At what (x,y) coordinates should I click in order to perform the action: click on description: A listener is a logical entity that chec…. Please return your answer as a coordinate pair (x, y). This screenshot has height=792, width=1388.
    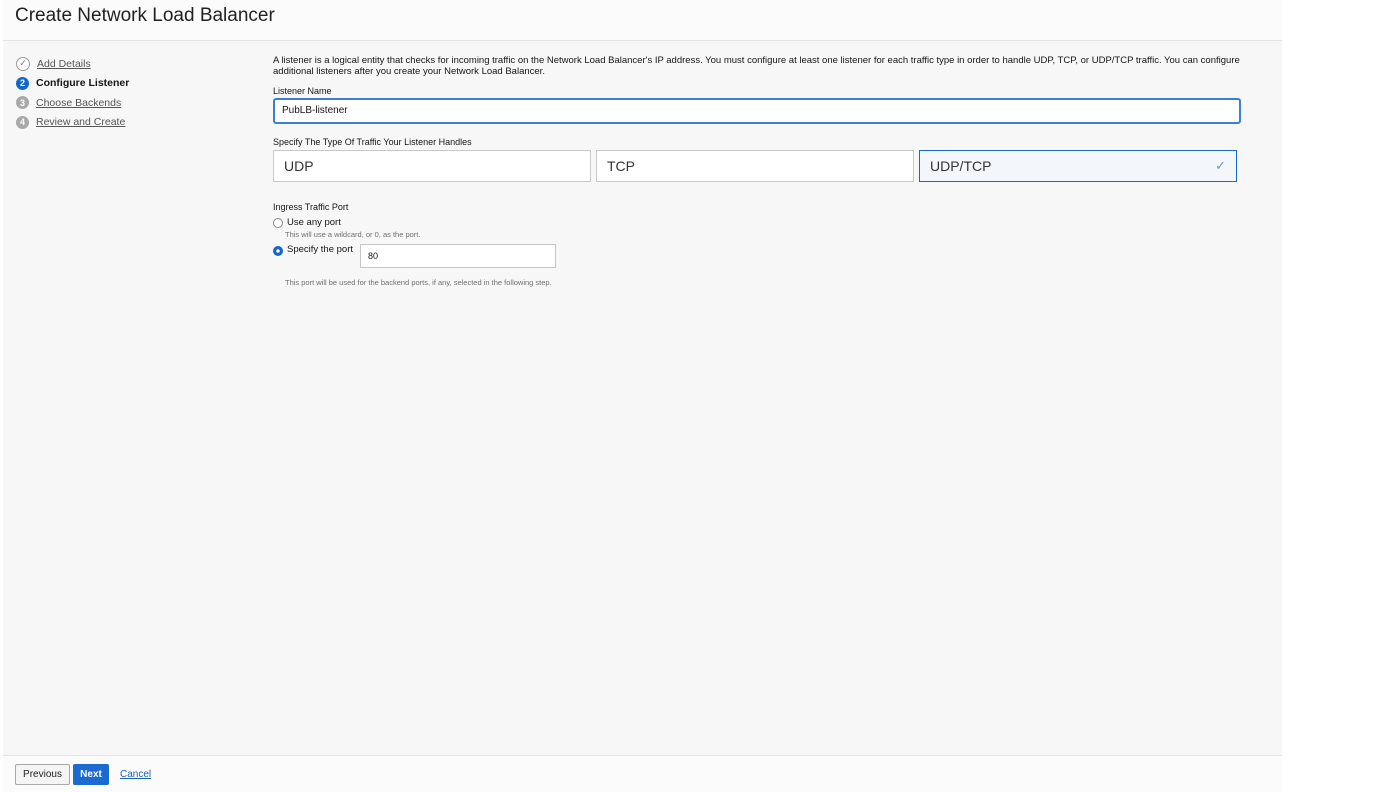
    Looking at the image, I should click on (756, 66).